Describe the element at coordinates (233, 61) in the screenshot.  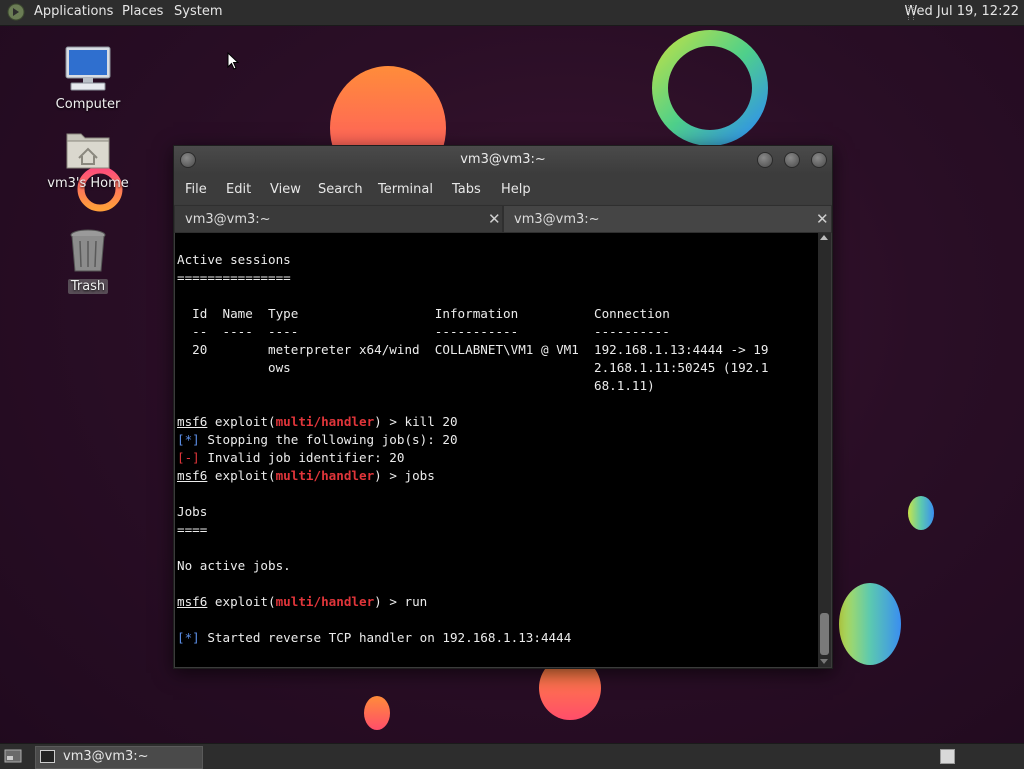
I see `mouse-cursor-icon` at that location.